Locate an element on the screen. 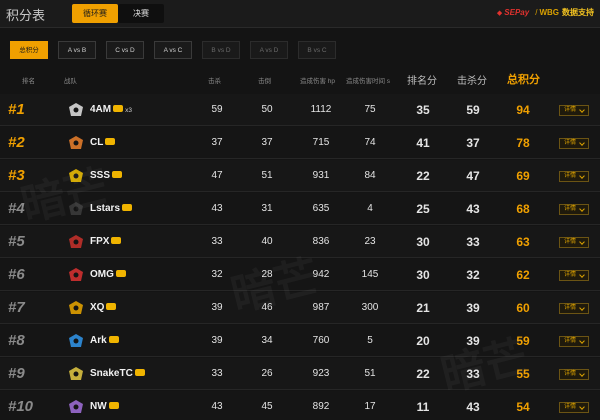 The image size is (600, 420). col-team: 战队 is located at coordinates (70, 81).